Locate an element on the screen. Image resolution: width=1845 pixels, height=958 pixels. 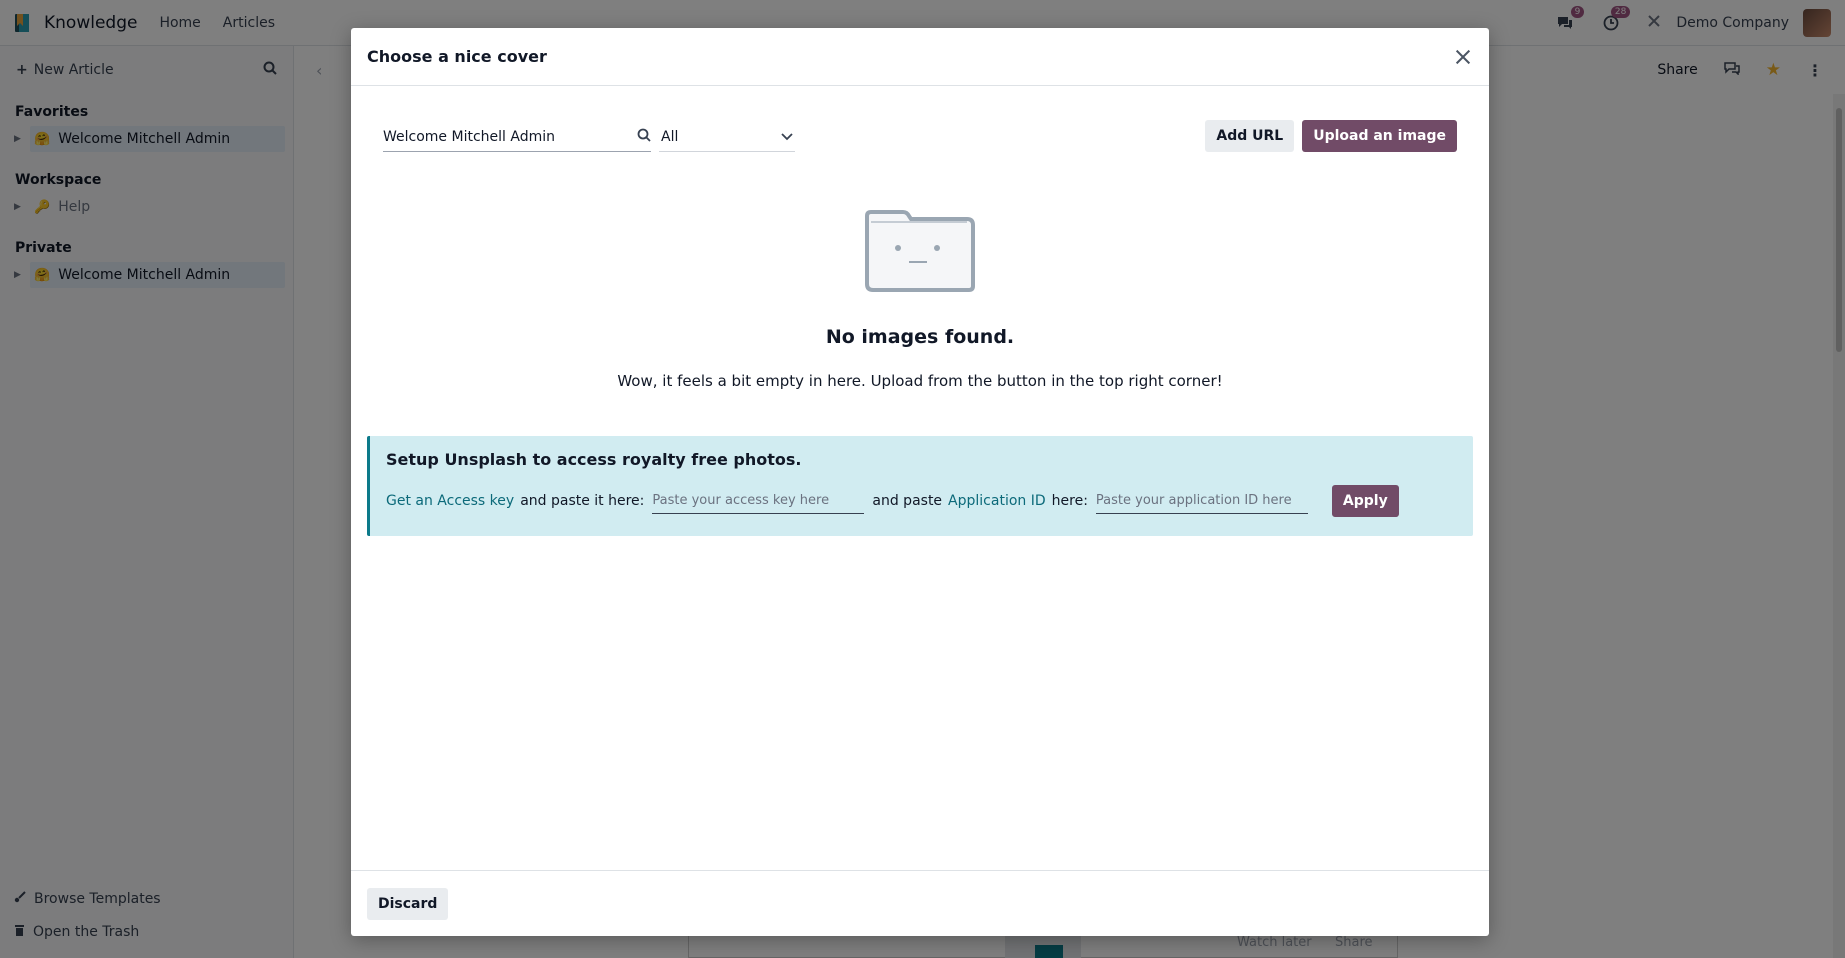
dialog-title: Choose a nice cover is located at coordinates (457, 56).